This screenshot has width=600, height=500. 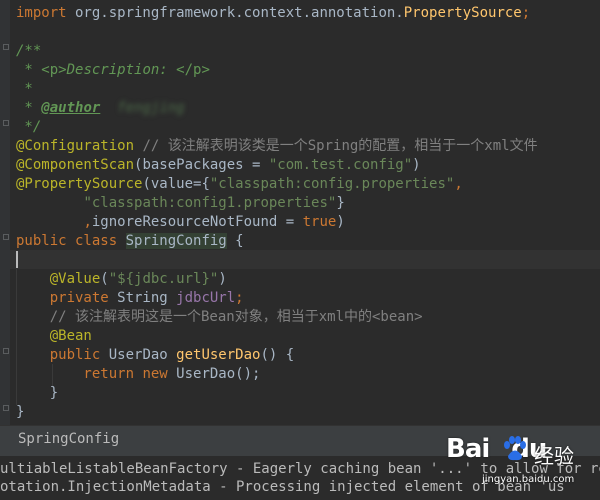 What do you see at coordinates (17, 259) in the screenshot?
I see `text-caret` at bounding box center [17, 259].